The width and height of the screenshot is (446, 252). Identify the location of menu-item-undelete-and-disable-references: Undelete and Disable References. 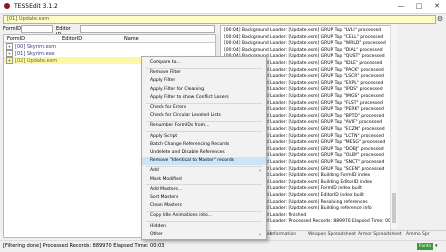
(204, 153).